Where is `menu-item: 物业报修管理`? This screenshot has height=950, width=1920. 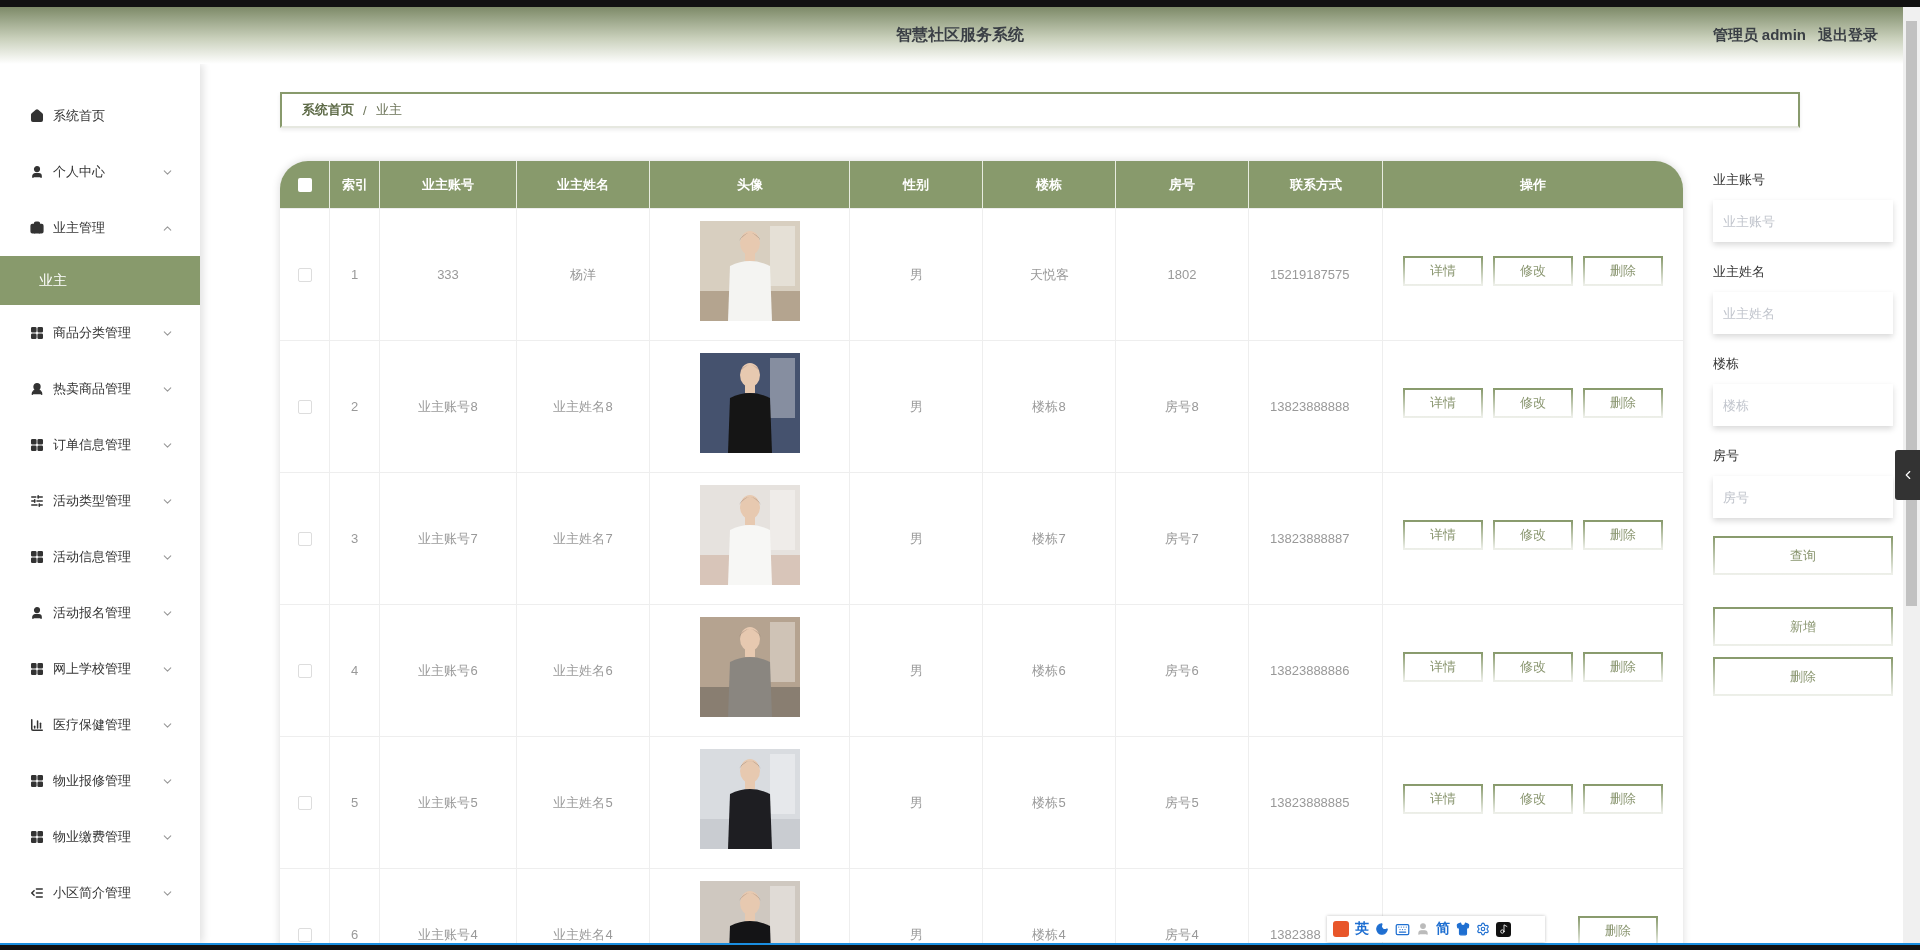
menu-item: 物业报修管理 is located at coordinates (100, 781).